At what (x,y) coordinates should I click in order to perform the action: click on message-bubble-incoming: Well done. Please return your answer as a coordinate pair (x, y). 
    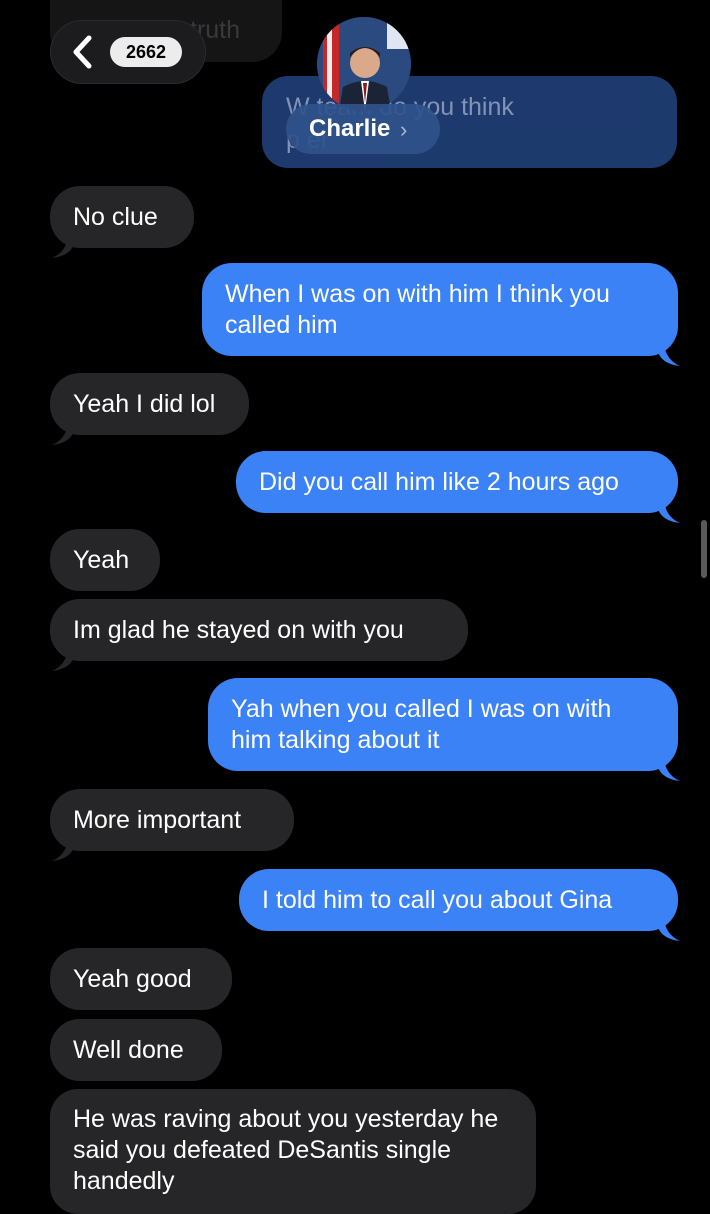
    Looking at the image, I should click on (136, 1050).